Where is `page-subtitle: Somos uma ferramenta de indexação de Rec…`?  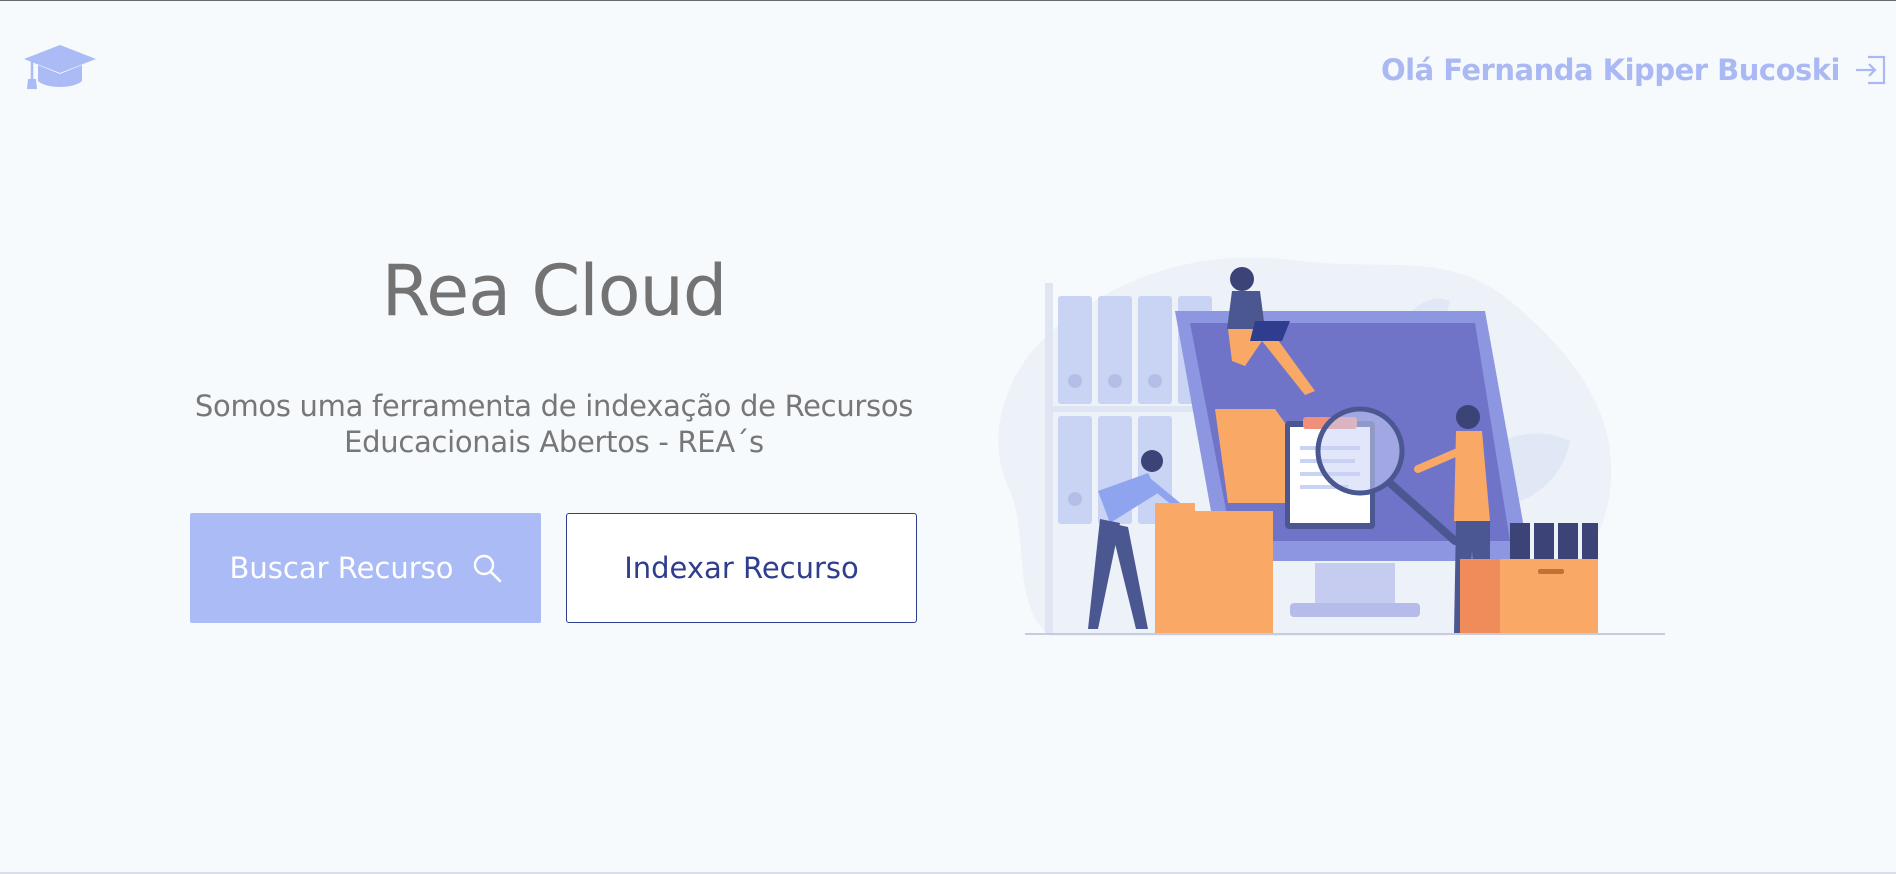
page-subtitle: Somos uma ferramenta de indexação de Rec… is located at coordinates (554, 424).